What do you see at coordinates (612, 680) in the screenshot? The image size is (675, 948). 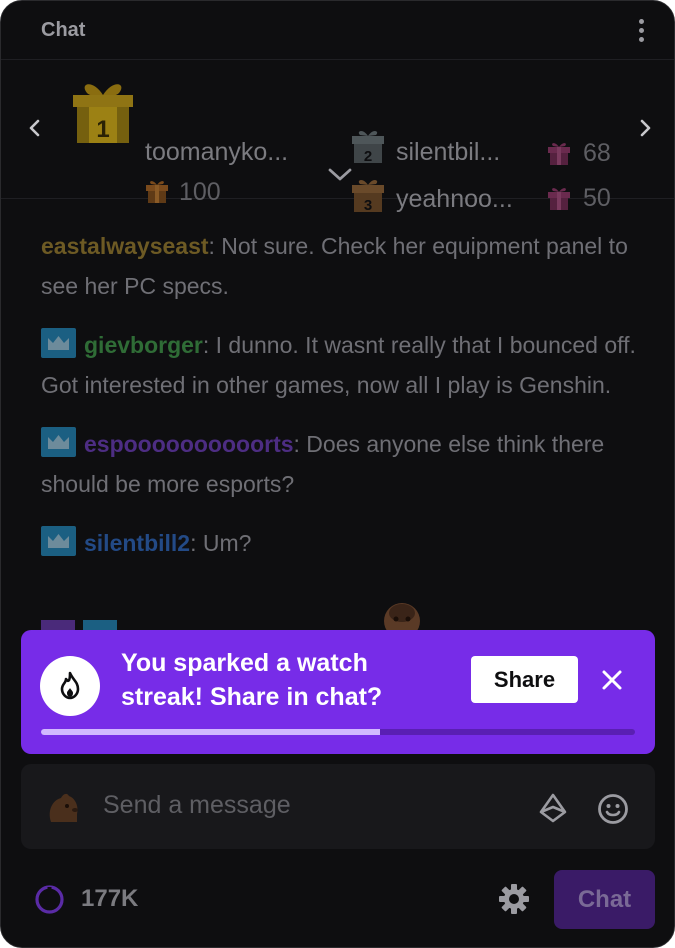 I see `close-icon` at bounding box center [612, 680].